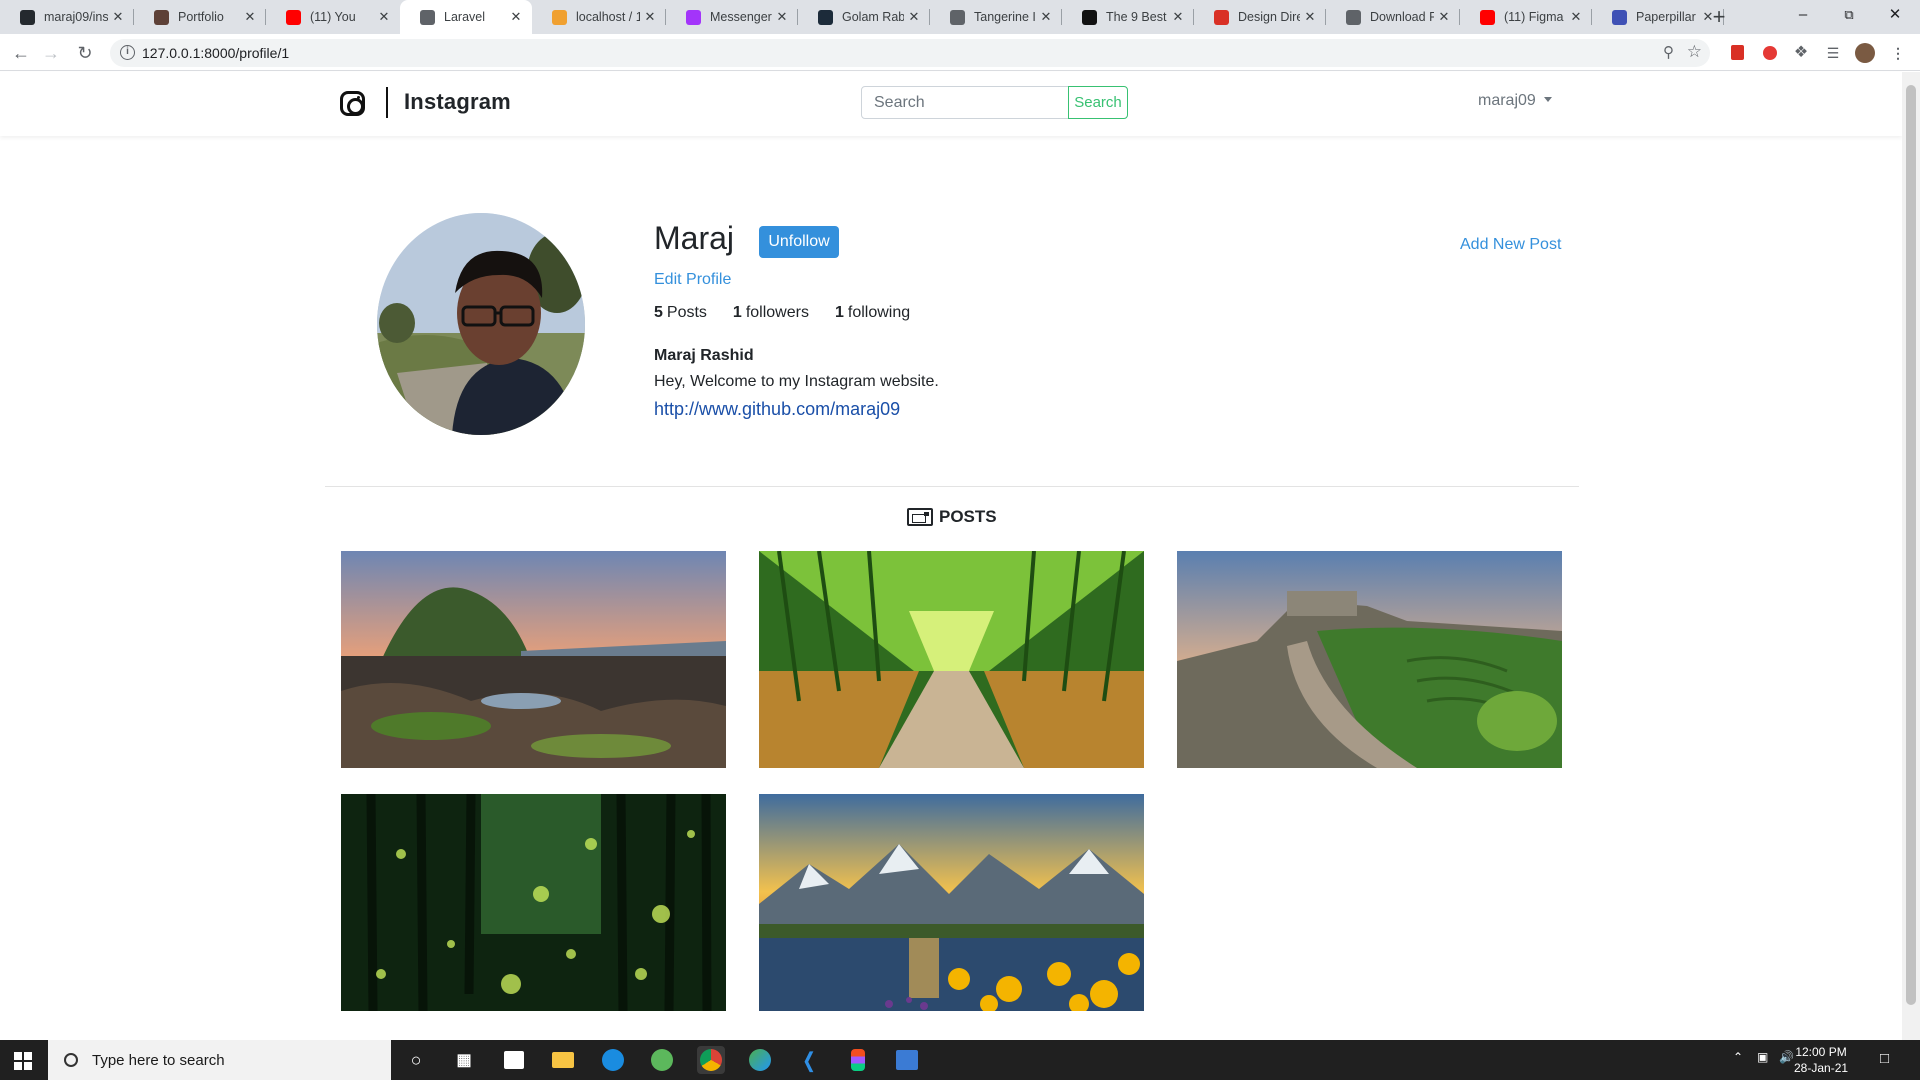 The image size is (1920, 1080). What do you see at coordinates (1821, 1068) in the screenshot?
I see `clock-date: 28-Jan-21` at bounding box center [1821, 1068].